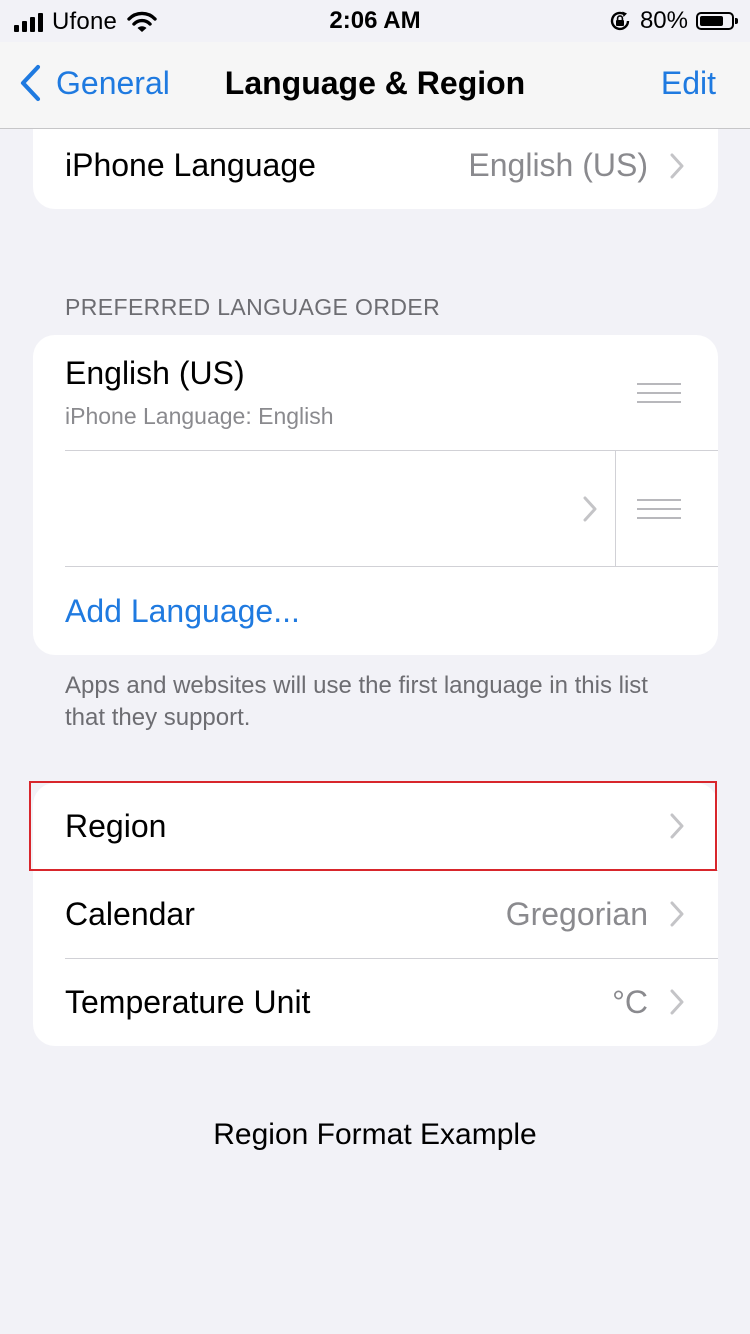  What do you see at coordinates (375, 392) in the screenshot?
I see `language-row-english: English (US) iPhone Language: English` at bounding box center [375, 392].